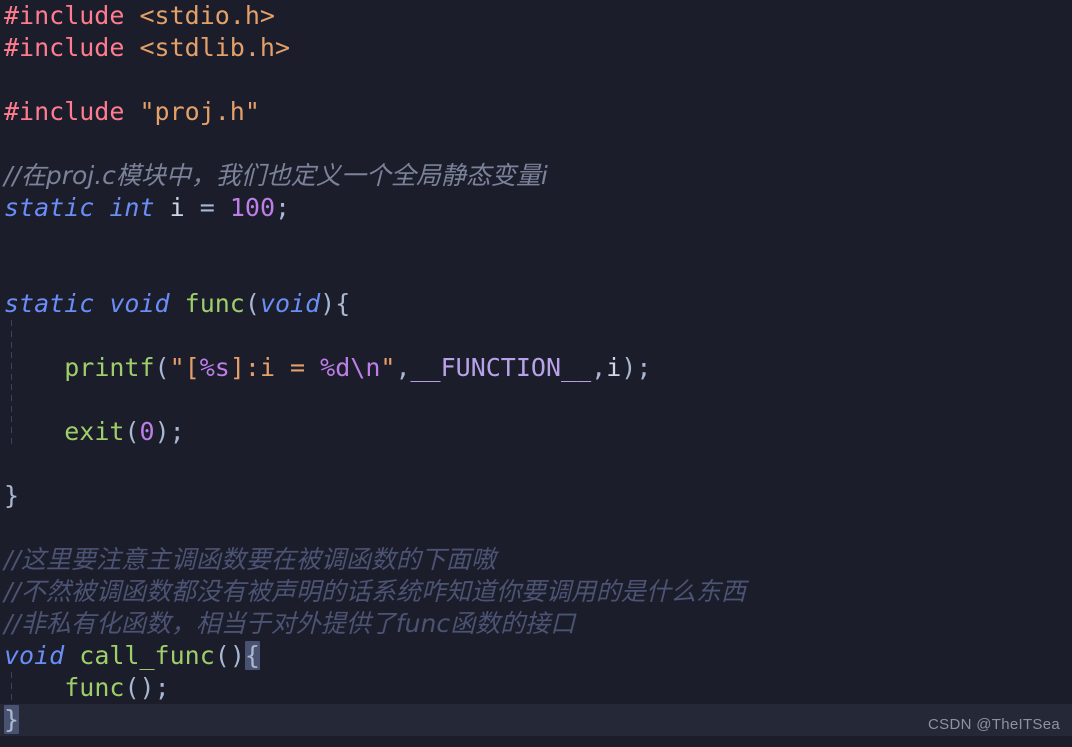 Image resolution: width=1072 pixels, height=747 pixels. I want to click on token-string-body: :i =, so click(282, 367).